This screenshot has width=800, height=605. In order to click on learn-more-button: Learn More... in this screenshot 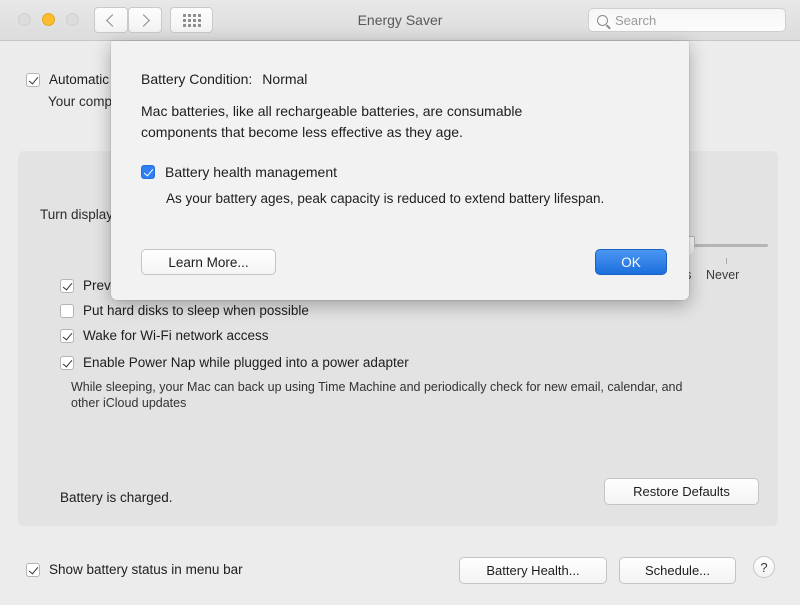, I will do `click(208, 262)`.